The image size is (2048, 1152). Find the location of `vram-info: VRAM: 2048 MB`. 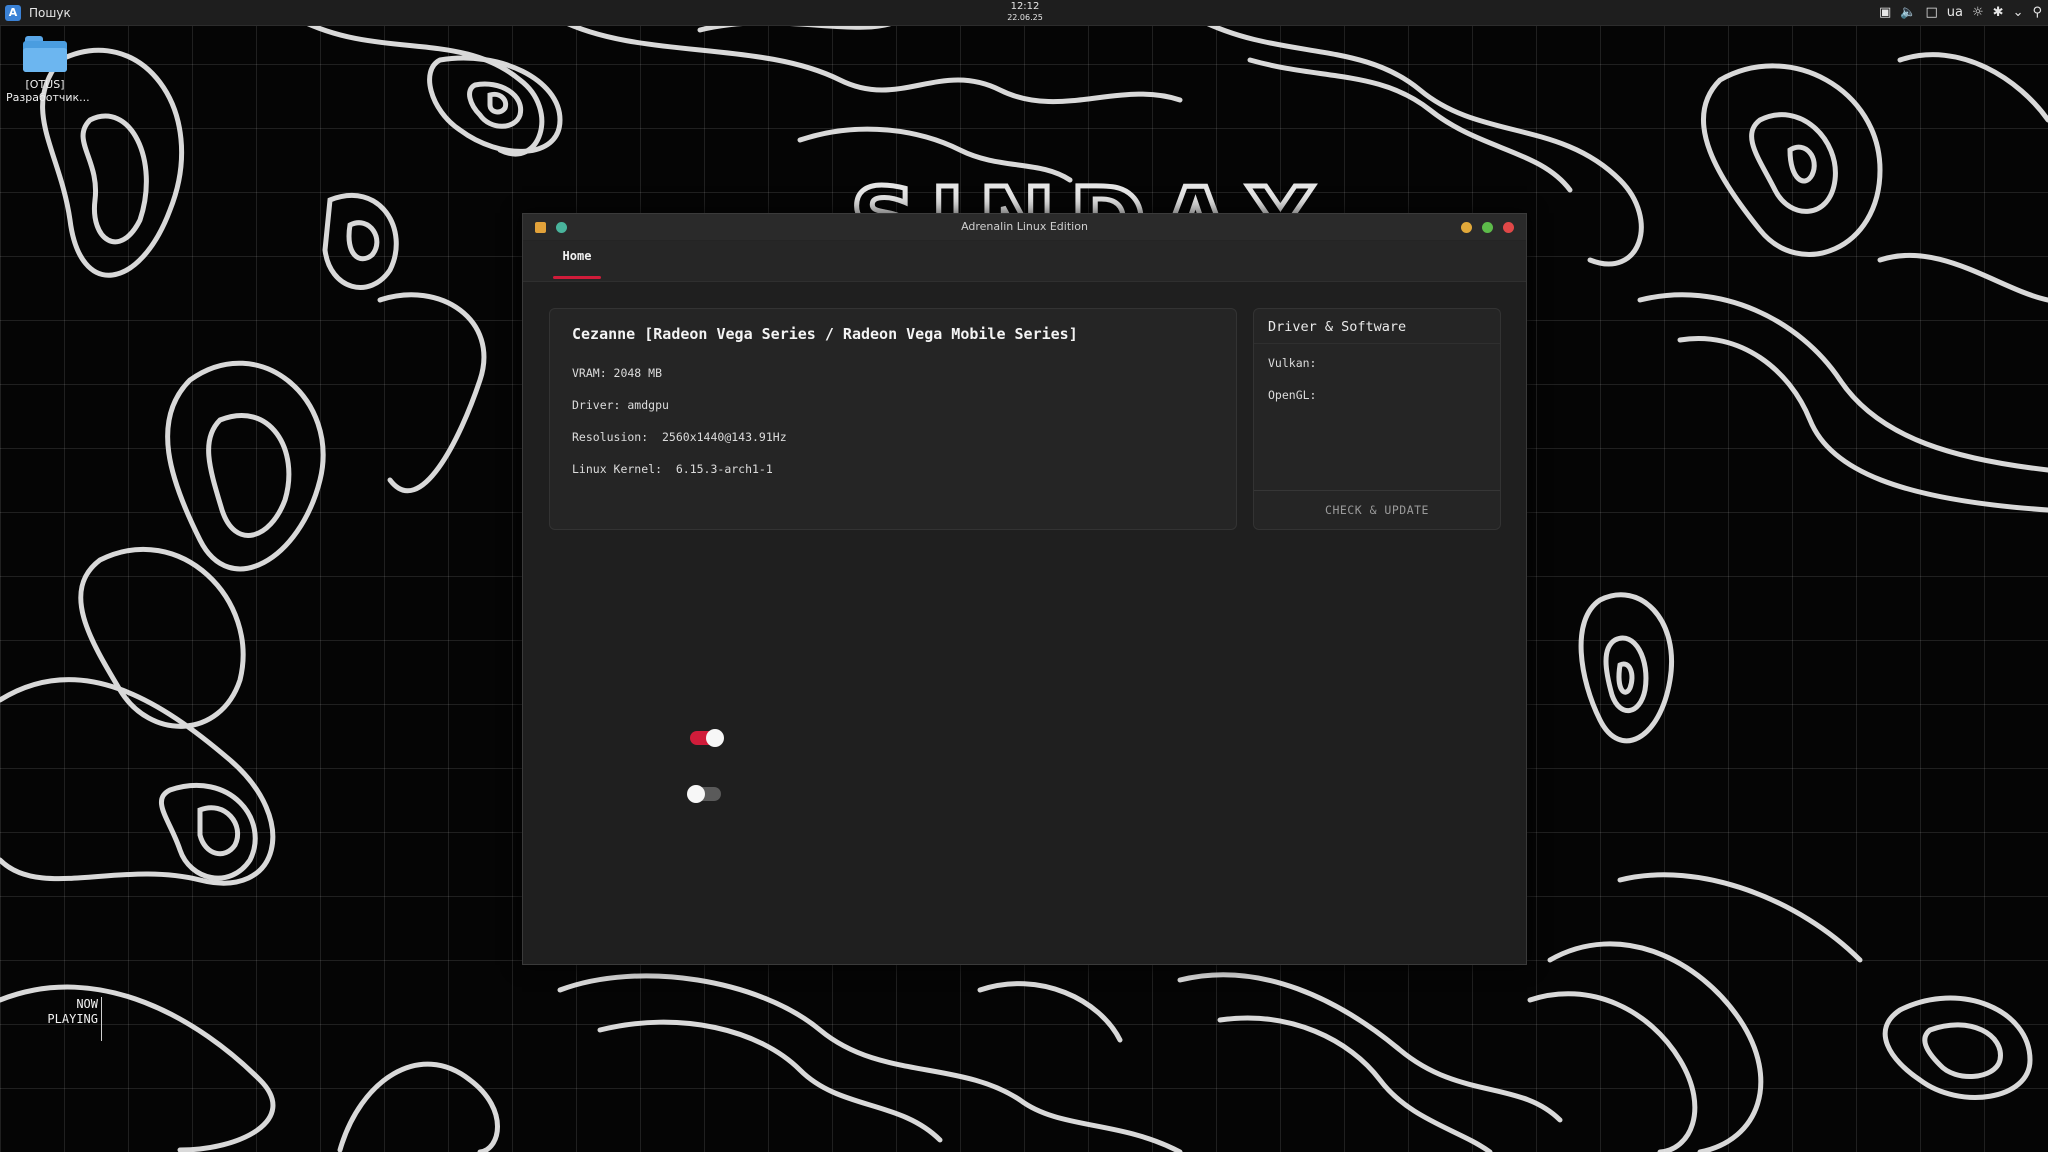

vram-info: VRAM: 2048 MB is located at coordinates (617, 373).